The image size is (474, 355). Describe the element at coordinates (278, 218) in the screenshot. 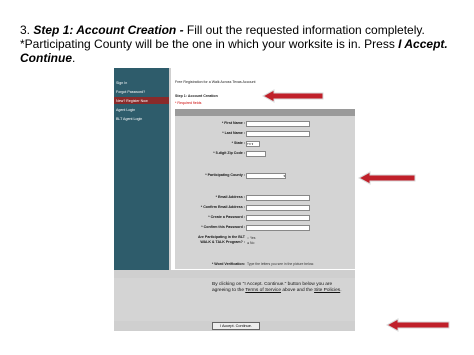

I see `create-password-field` at that location.